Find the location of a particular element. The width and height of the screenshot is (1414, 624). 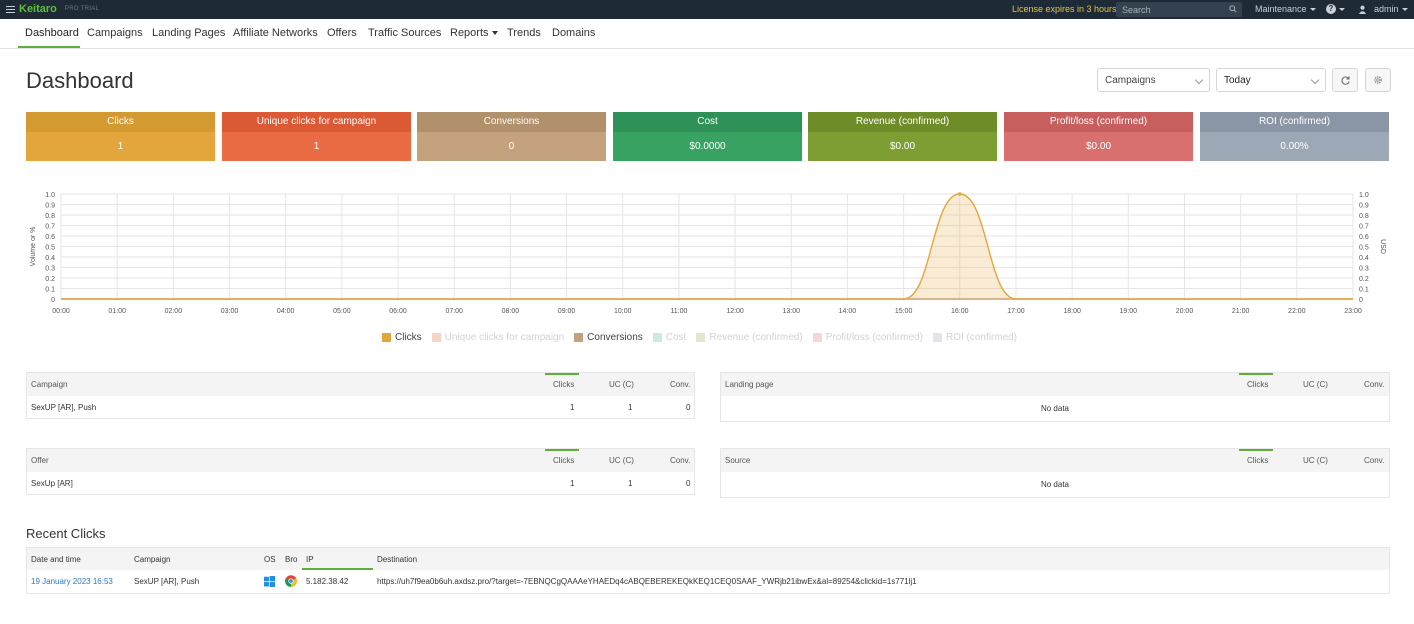

metric-clicks: Clicks 1 is located at coordinates (120, 136).